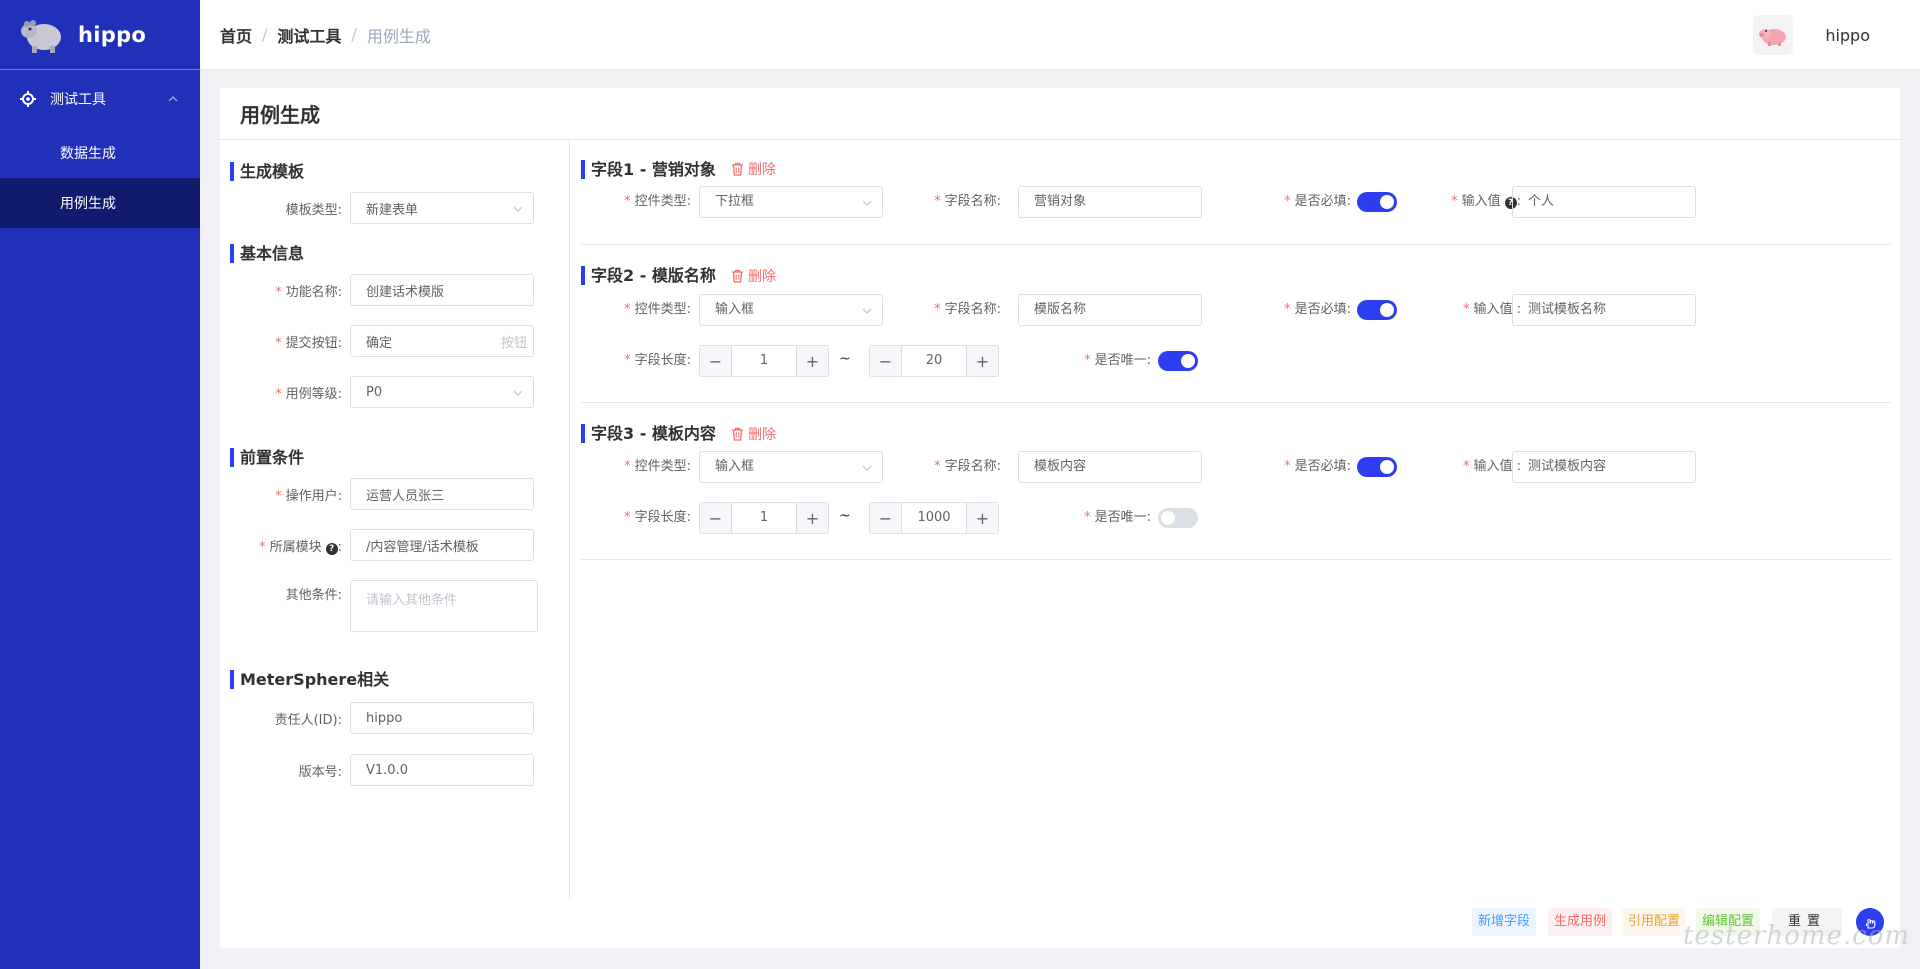 This screenshot has width=1920, height=969. What do you see at coordinates (1604, 202) in the screenshot?
I see `field-1-value-input: 个人` at bounding box center [1604, 202].